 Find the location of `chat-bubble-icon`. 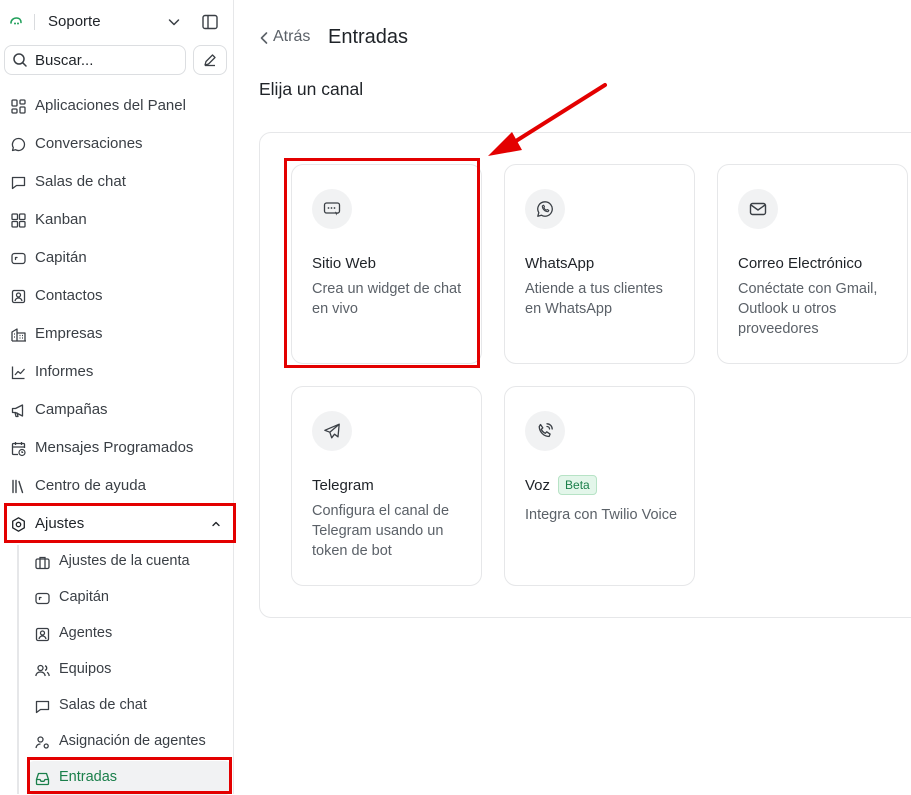

chat-bubble-icon is located at coordinates (18, 144).